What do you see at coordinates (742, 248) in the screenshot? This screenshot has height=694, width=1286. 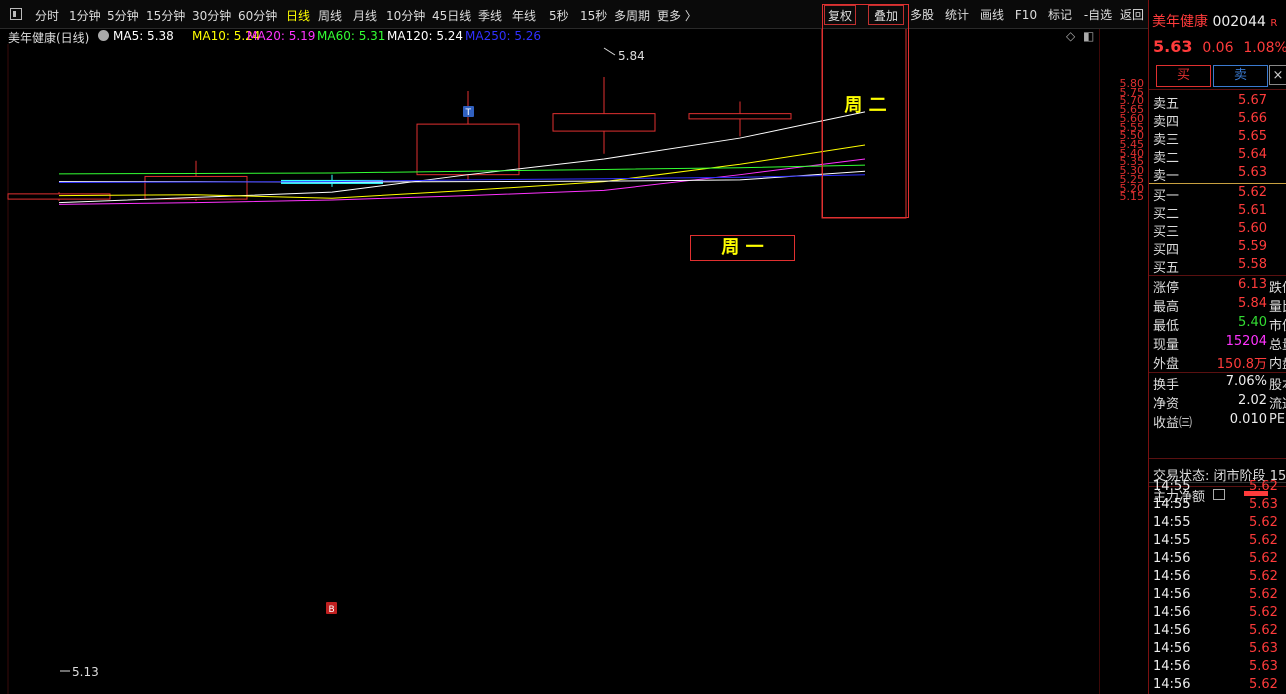 I see `annotation-monday: 周 一` at bounding box center [742, 248].